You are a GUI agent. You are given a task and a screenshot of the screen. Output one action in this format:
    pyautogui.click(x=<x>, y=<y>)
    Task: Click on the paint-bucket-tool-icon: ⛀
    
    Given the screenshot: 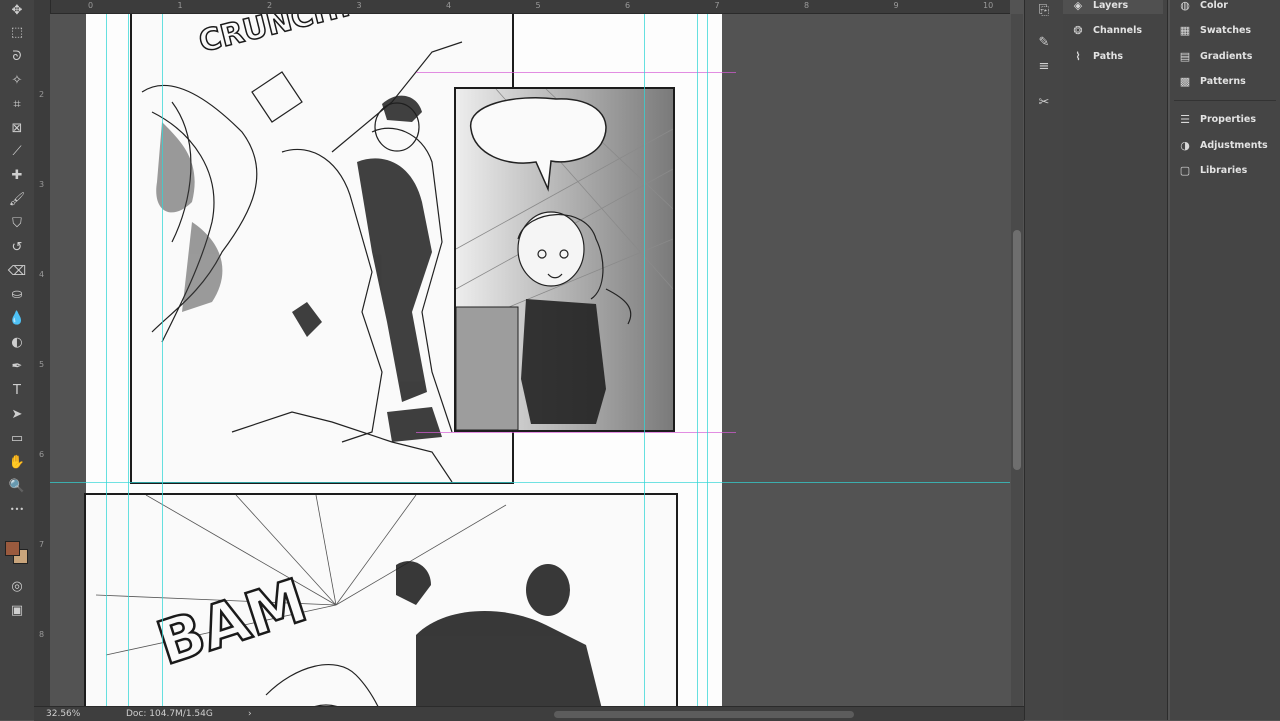 What is the action you would take?
    pyautogui.click(x=17, y=294)
    